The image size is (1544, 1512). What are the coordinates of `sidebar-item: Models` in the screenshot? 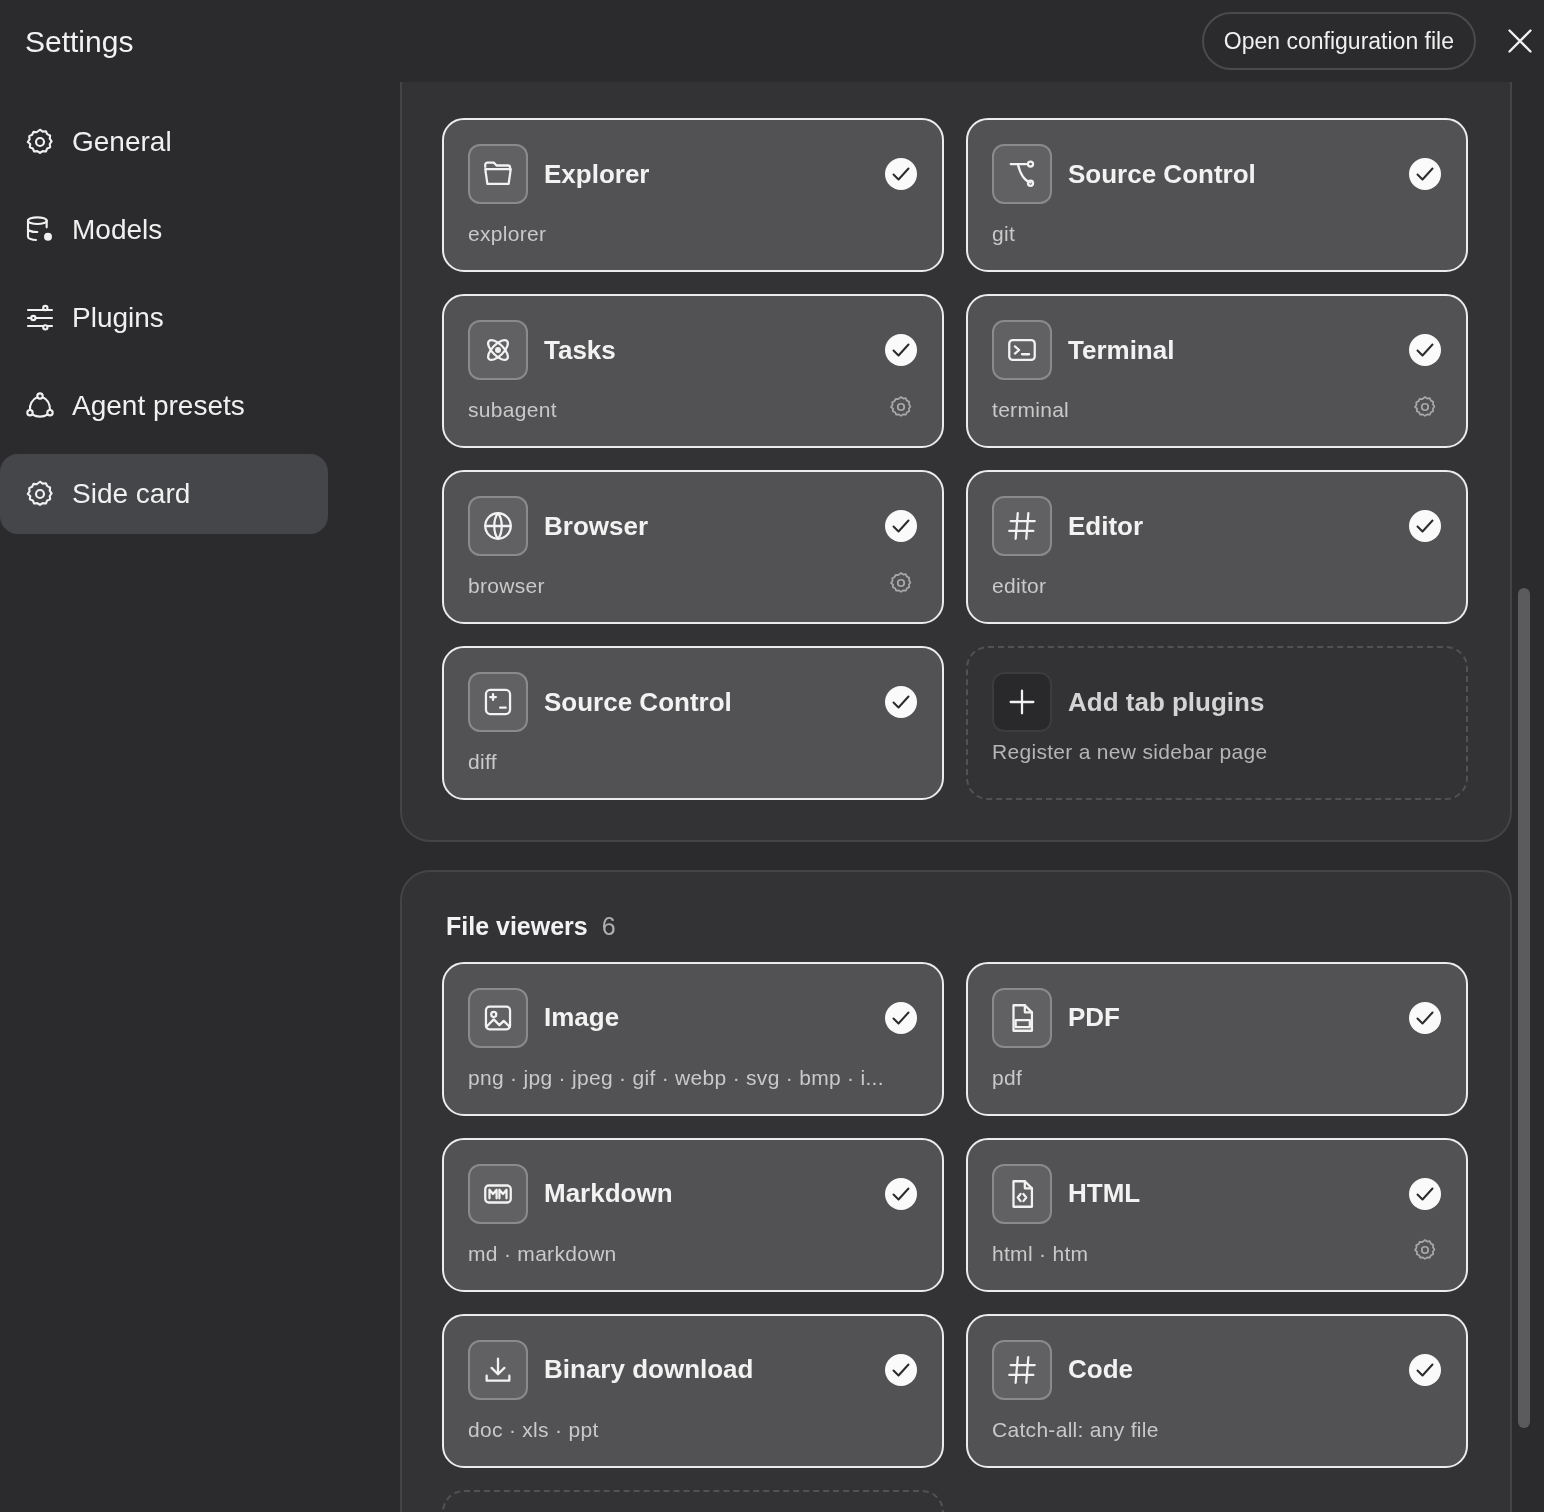 It's located at (164, 230).